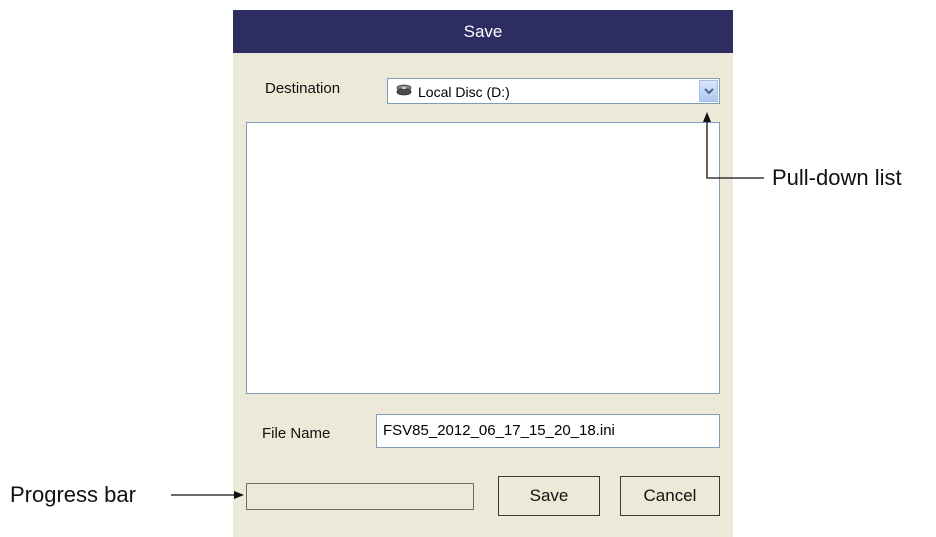 The height and width of the screenshot is (537, 936). I want to click on progress-annotation: Progress bar, so click(73, 494).